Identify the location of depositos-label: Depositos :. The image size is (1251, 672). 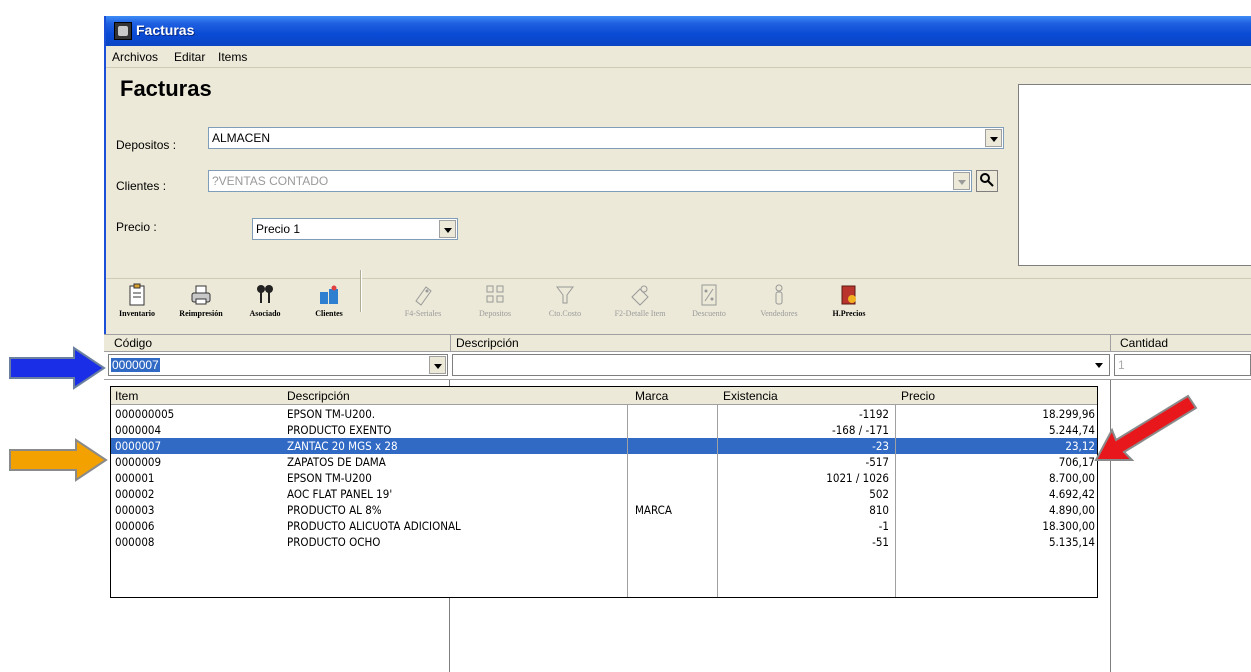
(146, 145).